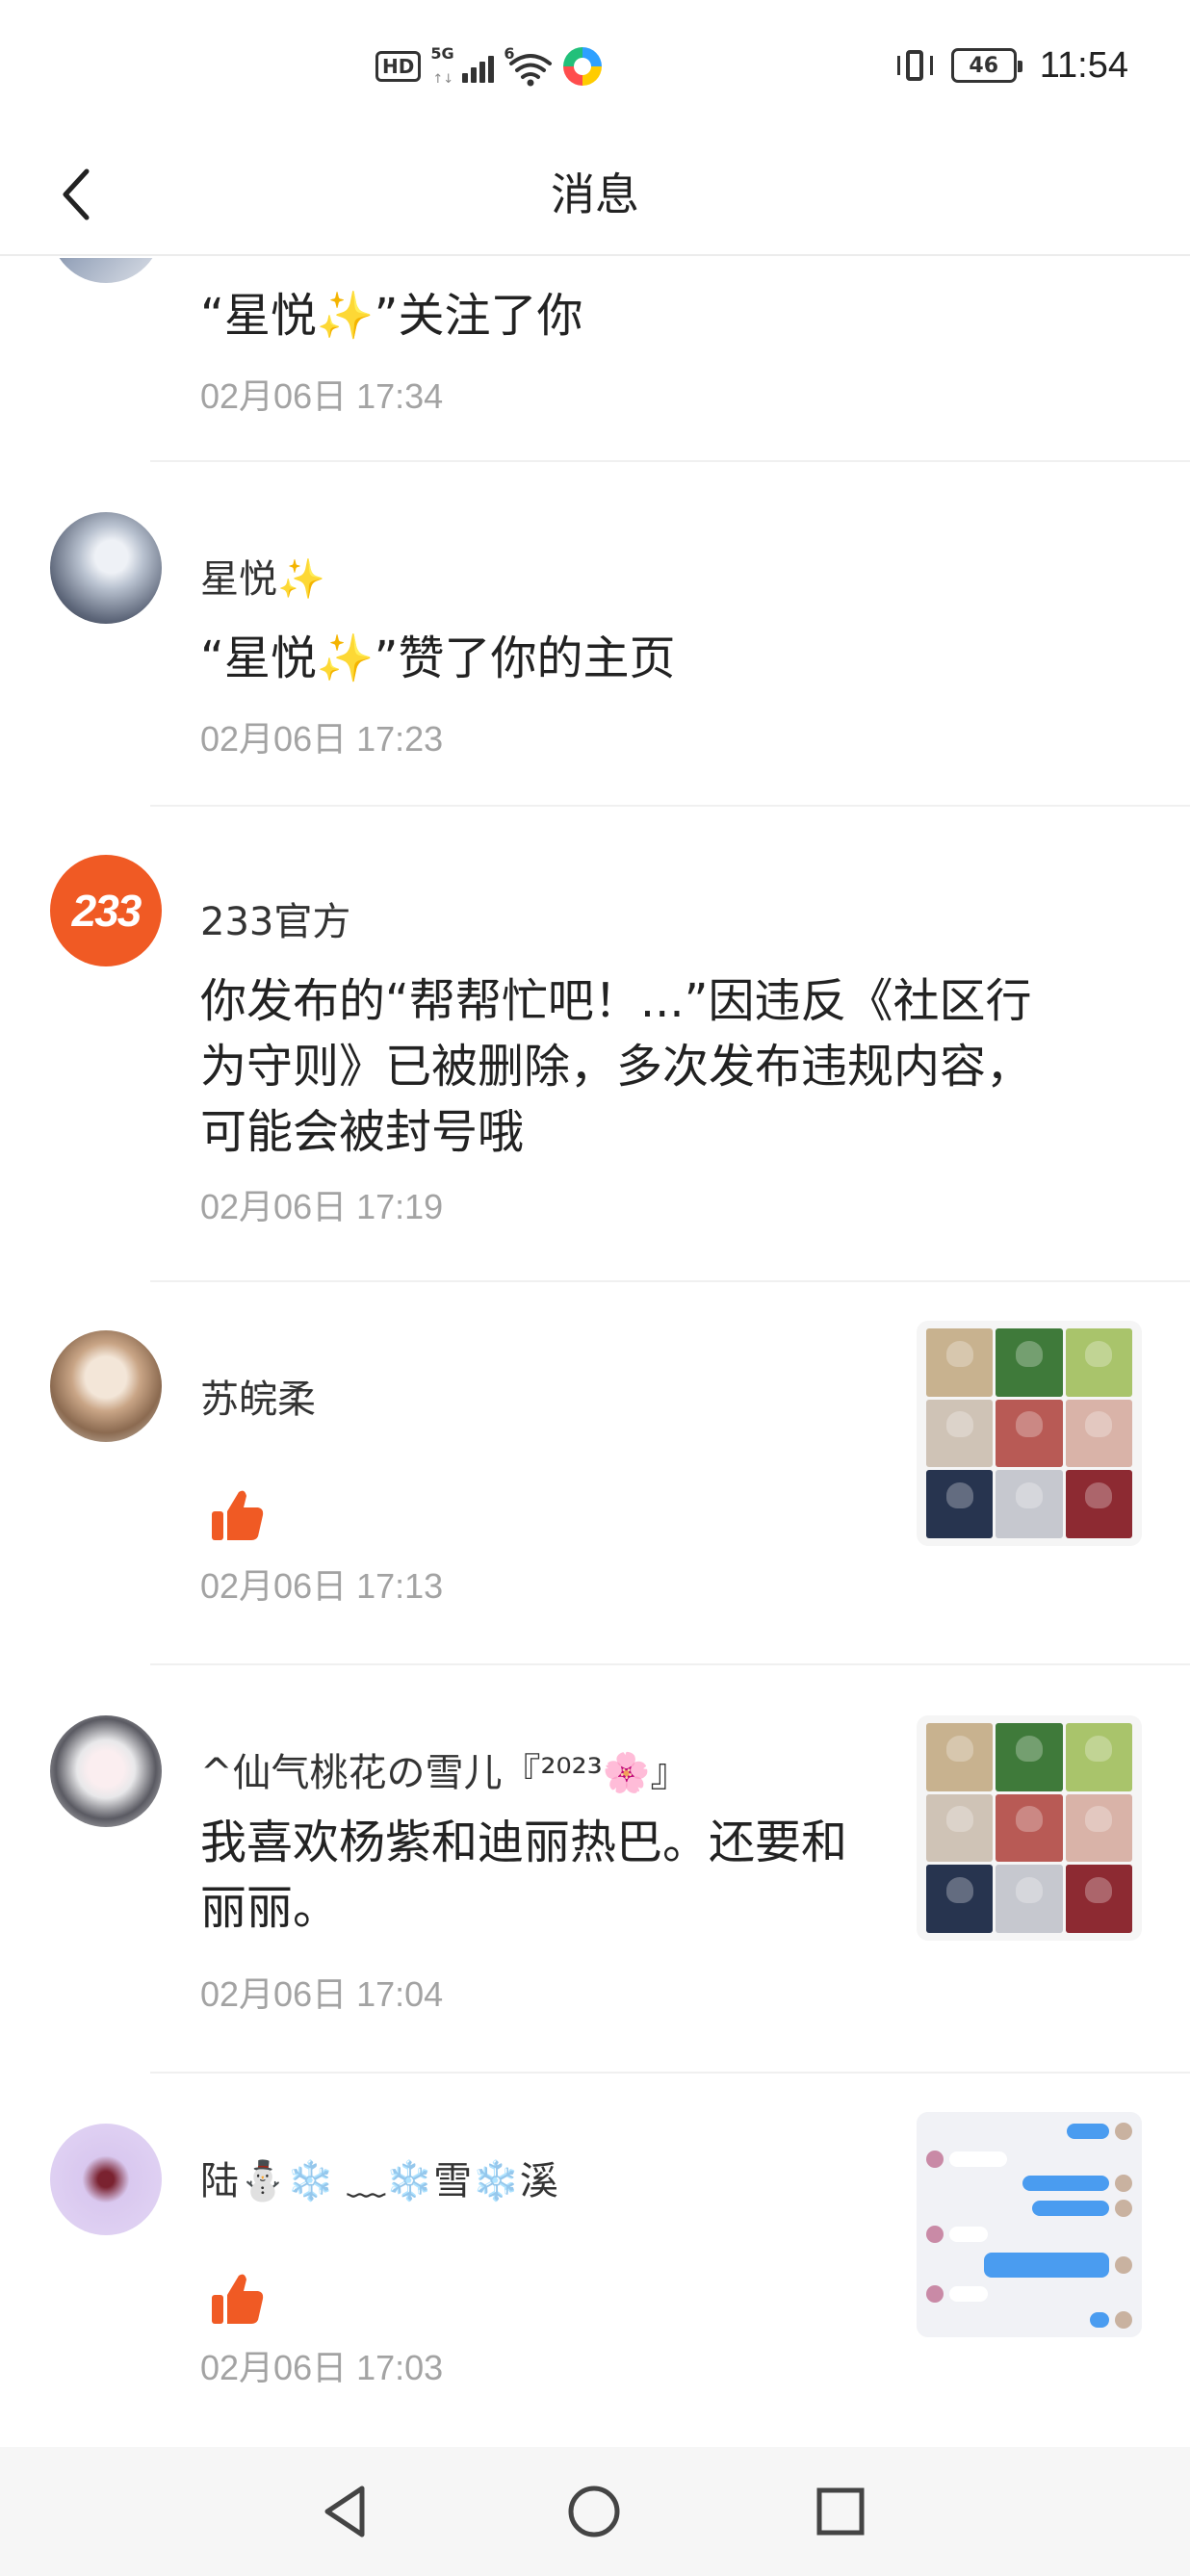  I want to click on message-time: 02月06日 17:19, so click(322, 1206).